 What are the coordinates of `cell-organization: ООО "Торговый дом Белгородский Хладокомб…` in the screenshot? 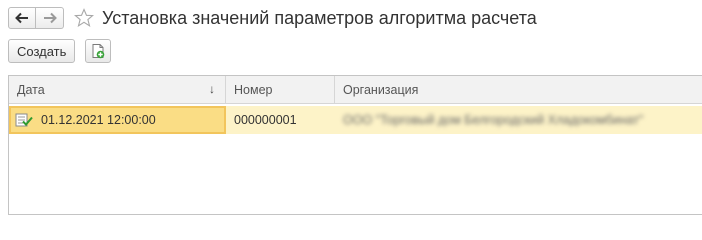 It's located at (518, 120).